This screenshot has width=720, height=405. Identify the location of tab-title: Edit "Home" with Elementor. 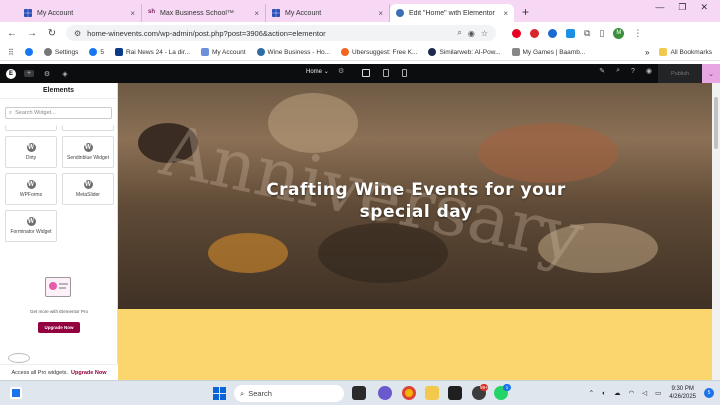
(452, 13).